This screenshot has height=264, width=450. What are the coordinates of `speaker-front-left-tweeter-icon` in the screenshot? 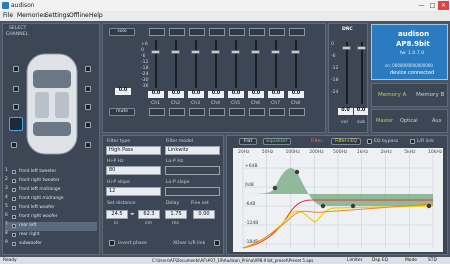 It's located at (16, 69).